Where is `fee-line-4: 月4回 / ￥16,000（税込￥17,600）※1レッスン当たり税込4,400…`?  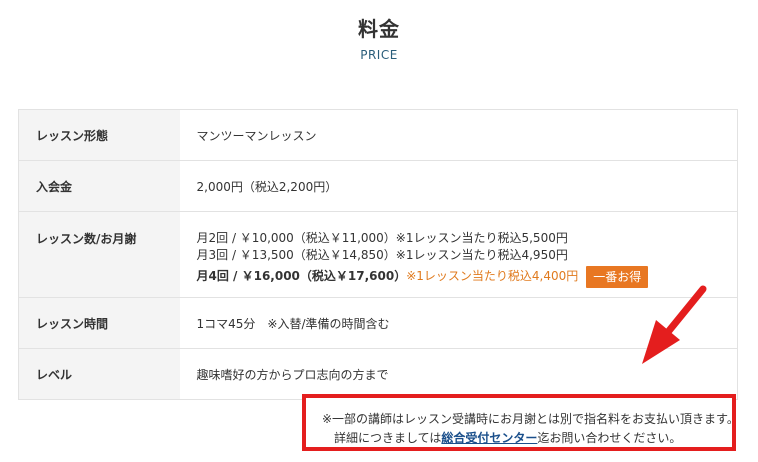 fee-line-4: 月4回 / ￥16,000（税込￥17,600）※1レッスン当たり税込4,400… is located at coordinates (467, 276).